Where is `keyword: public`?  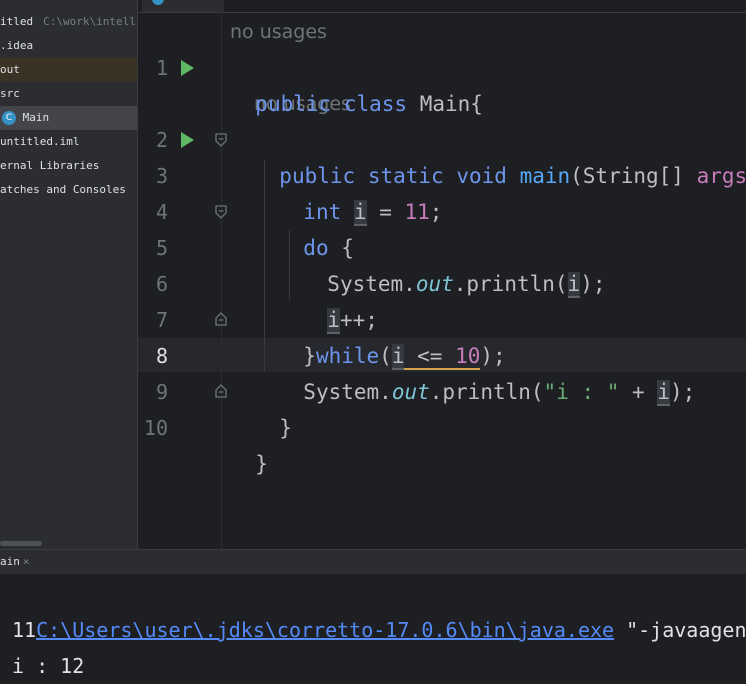
keyword: public is located at coordinates (293, 104).